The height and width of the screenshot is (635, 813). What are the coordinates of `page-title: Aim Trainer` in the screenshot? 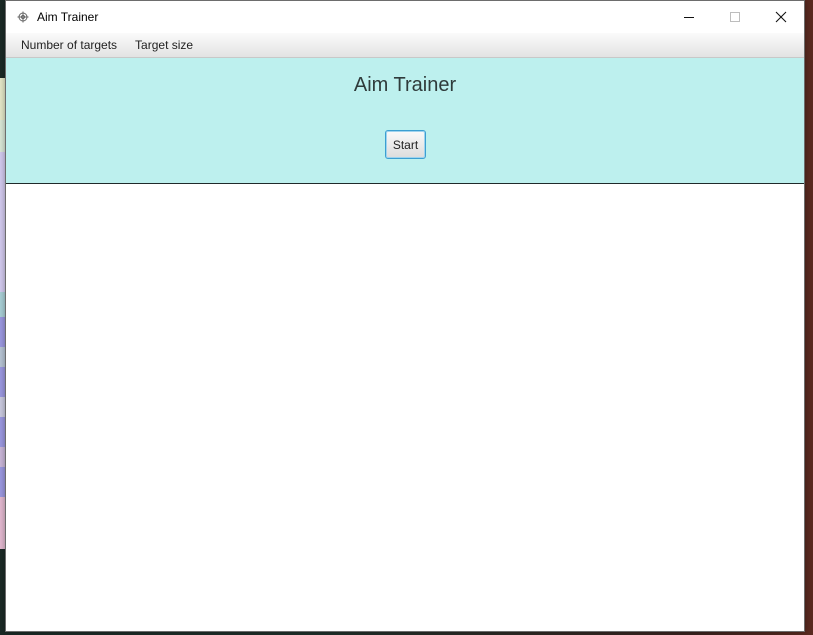 It's located at (405, 85).